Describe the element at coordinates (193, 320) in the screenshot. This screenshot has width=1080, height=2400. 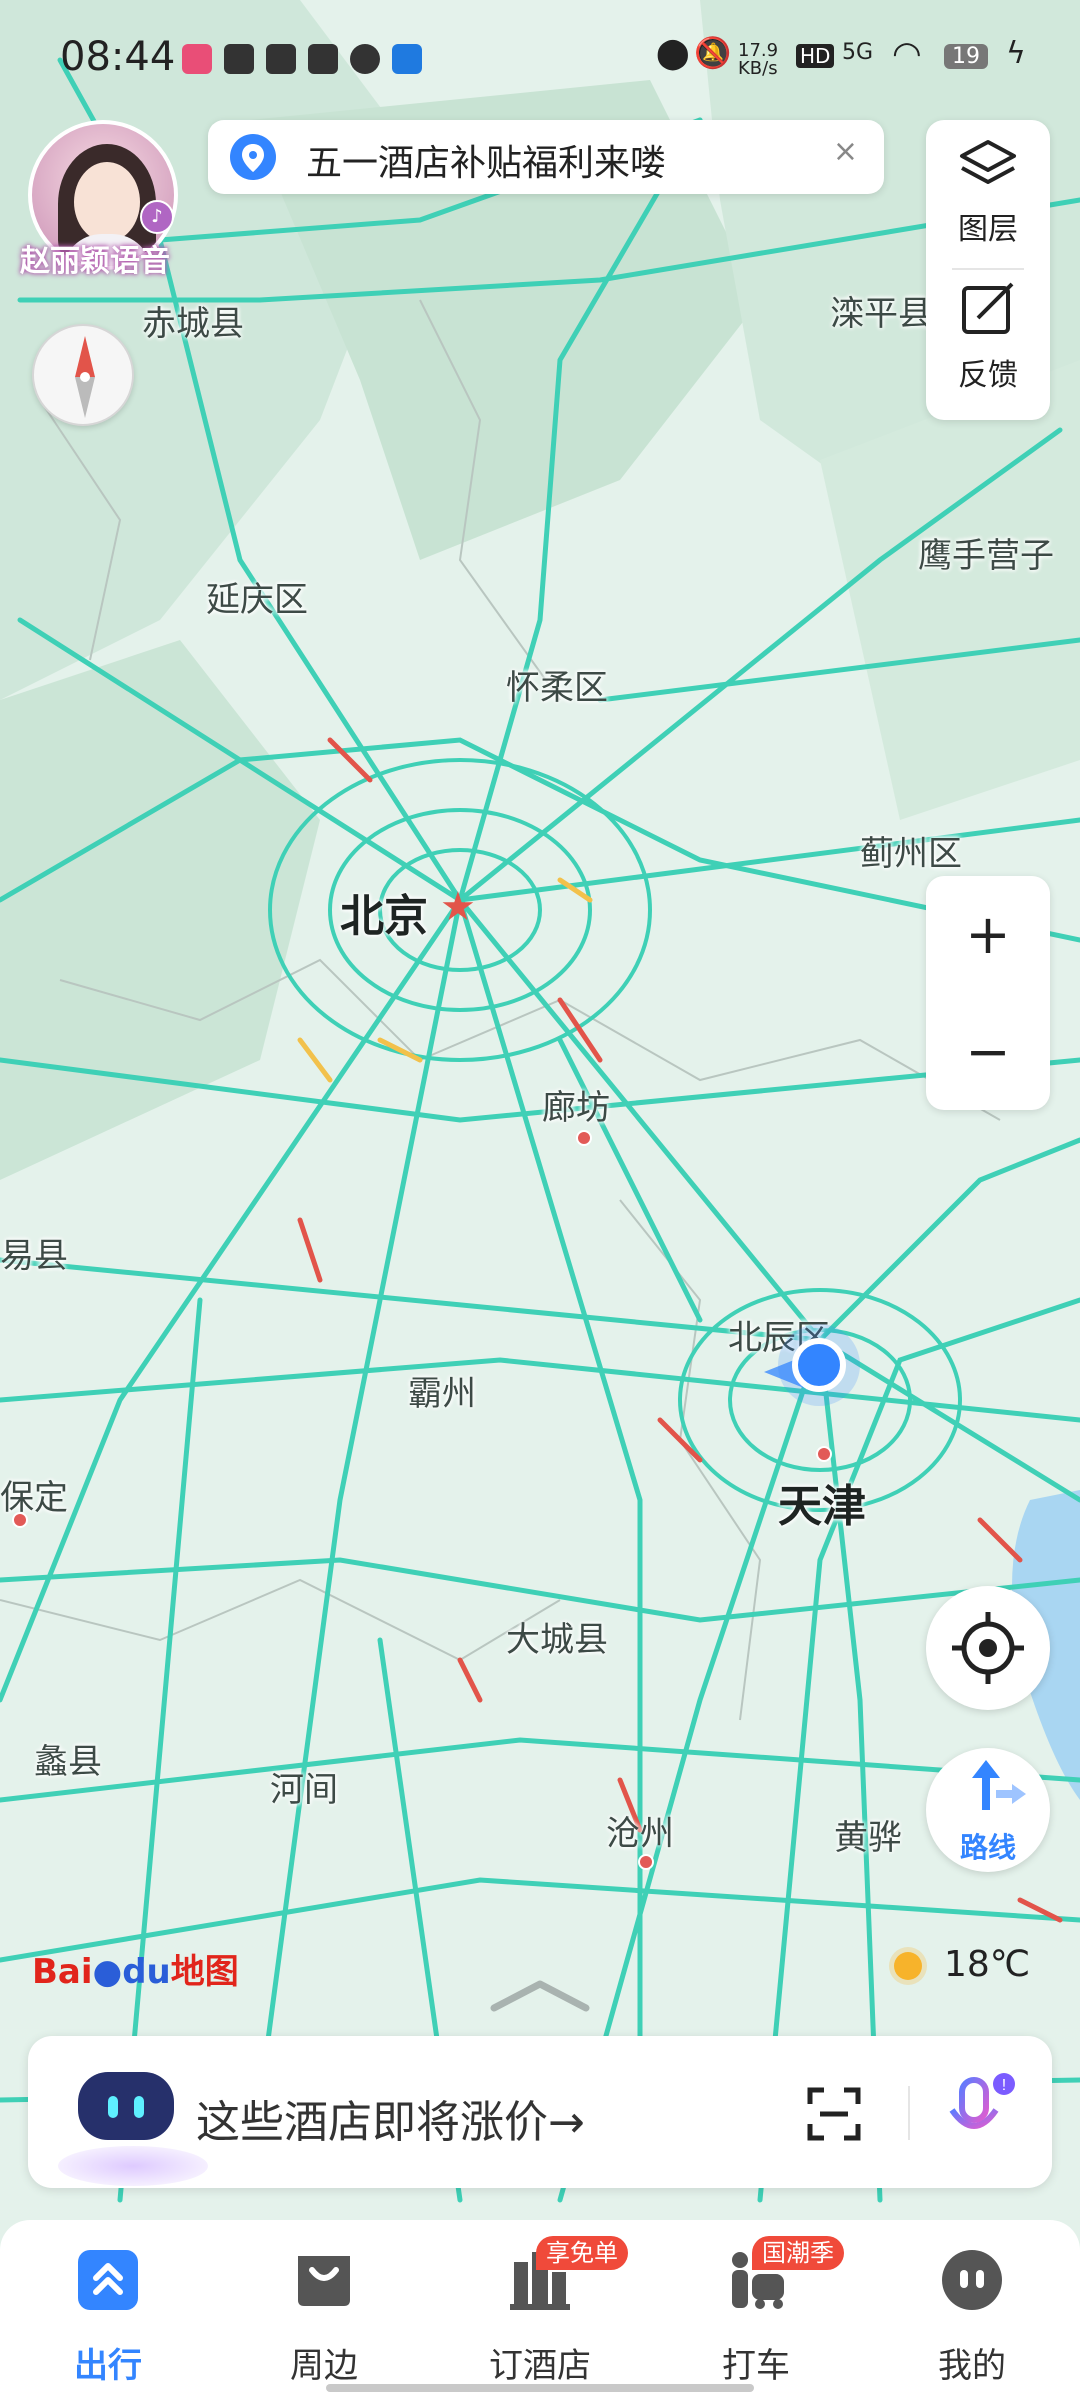
I see `map-label-chicheng: 赤城县` at that location.